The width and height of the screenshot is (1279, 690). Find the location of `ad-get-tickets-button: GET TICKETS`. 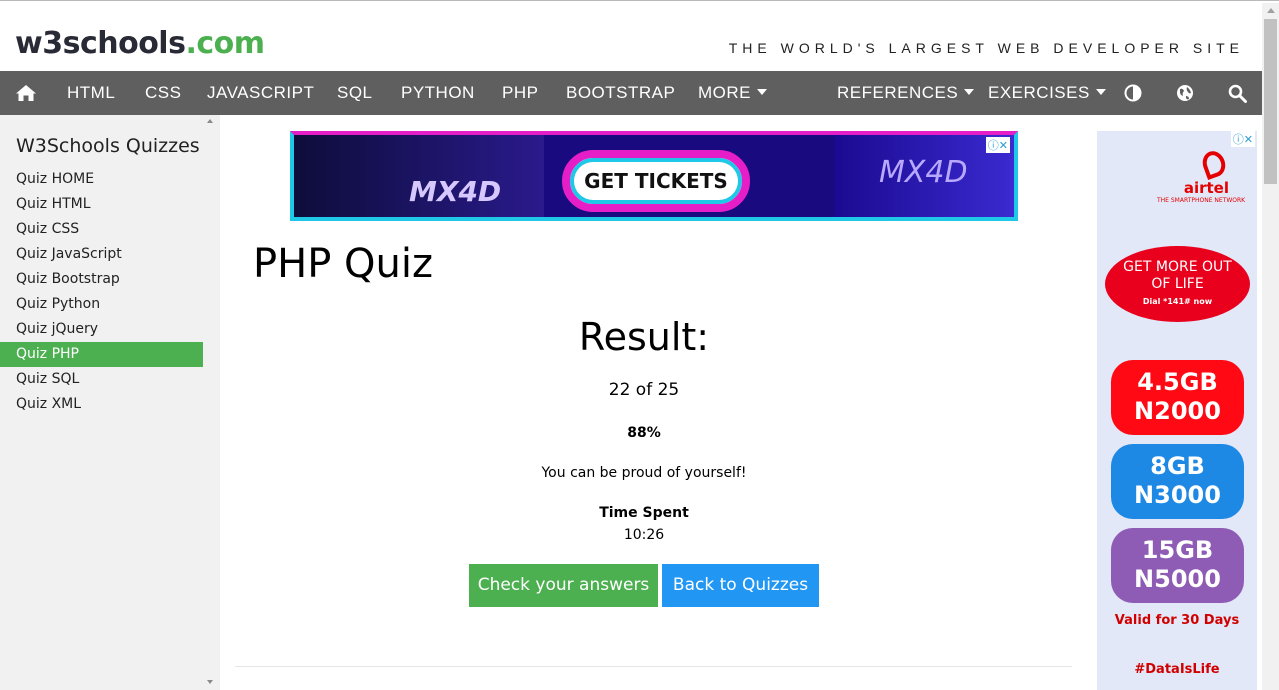

ad-get-tickets-button: GET TICKETS is located at coordinates (656, 181).